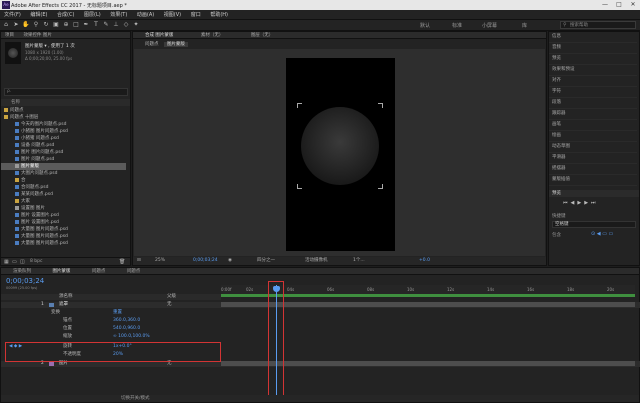 The height and width of the screenshot is (403, 640). I want to click on panel-character: 字符, so click(593, 92).